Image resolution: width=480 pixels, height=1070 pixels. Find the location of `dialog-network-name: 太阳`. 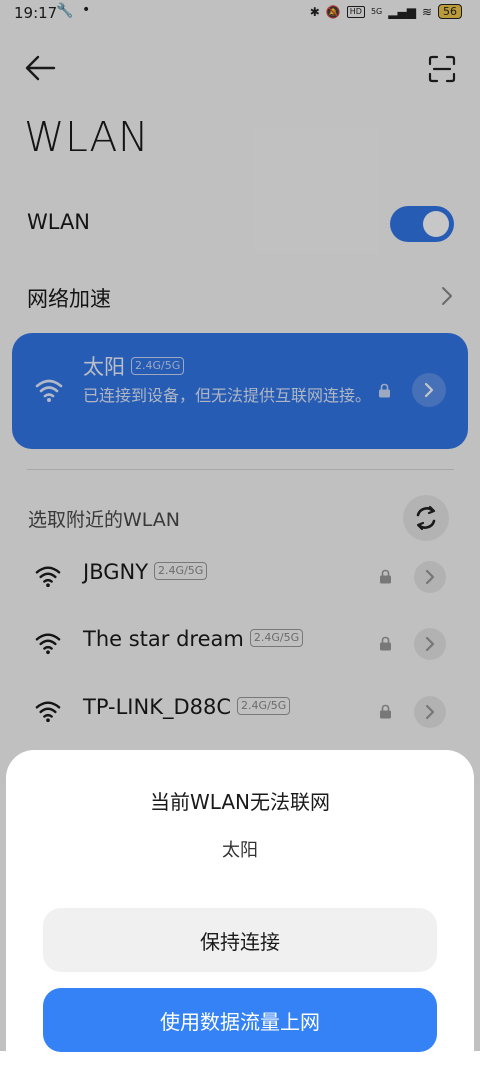

dialog-network-name: 太阳 is located at coordinates (240, 850).